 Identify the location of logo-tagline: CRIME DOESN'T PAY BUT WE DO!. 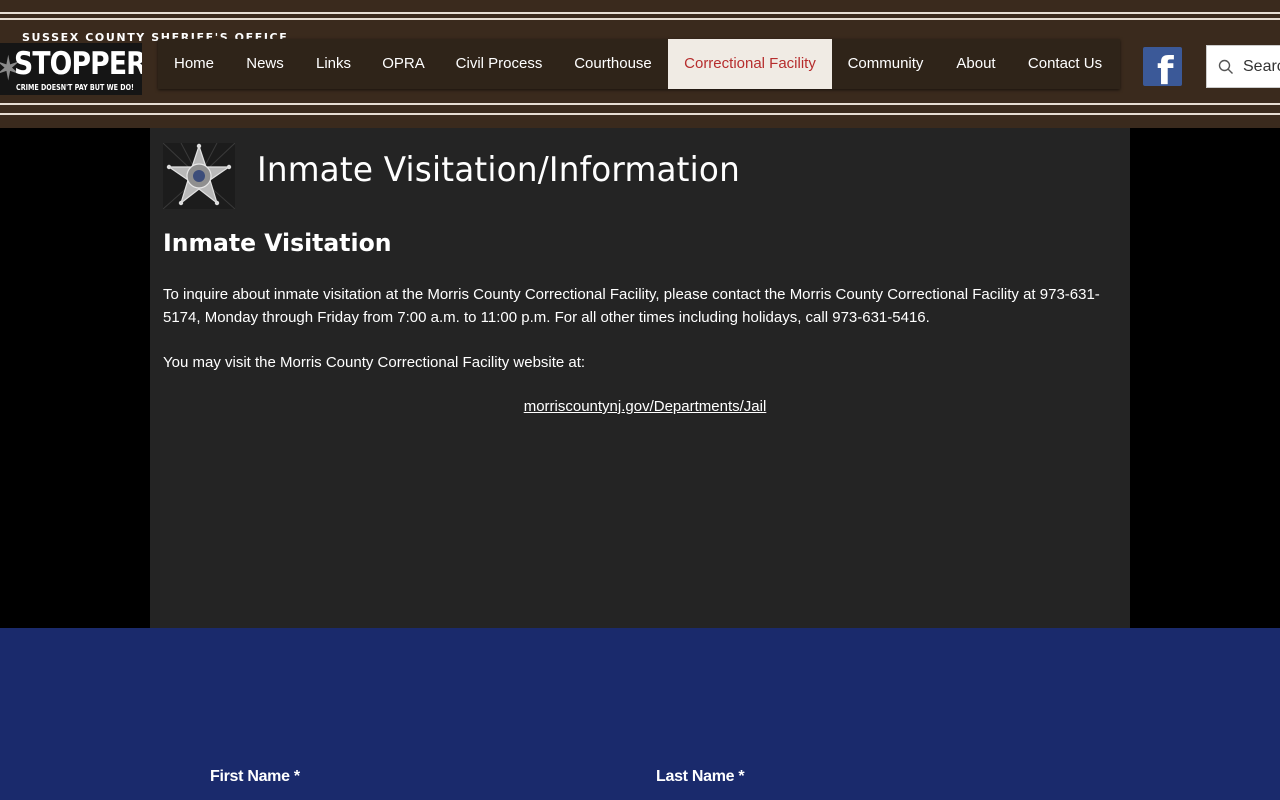
(75, 87).